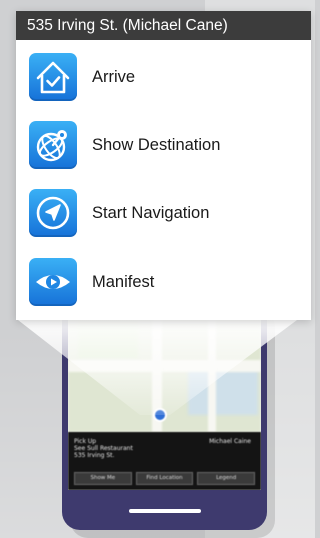 This screenshot has width=320, height=538. Describe the element at coordinates (151, 213) in the screenshot. I see `start-navigation-label: Start Navigation` at that location.